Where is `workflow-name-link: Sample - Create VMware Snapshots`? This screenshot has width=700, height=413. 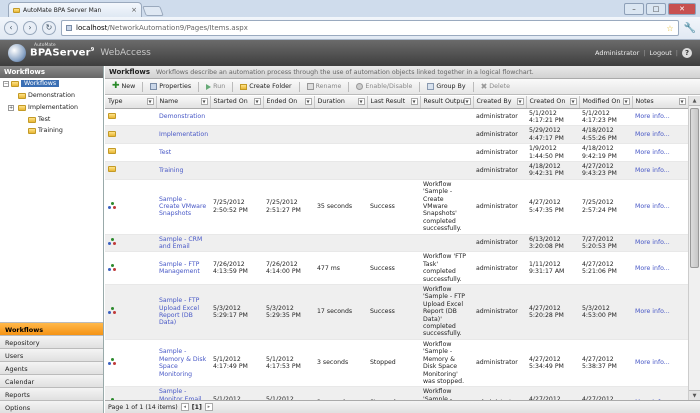
workflow-name-link: Sample - Create VMware Snapshots is located at coordinates (182, 207).